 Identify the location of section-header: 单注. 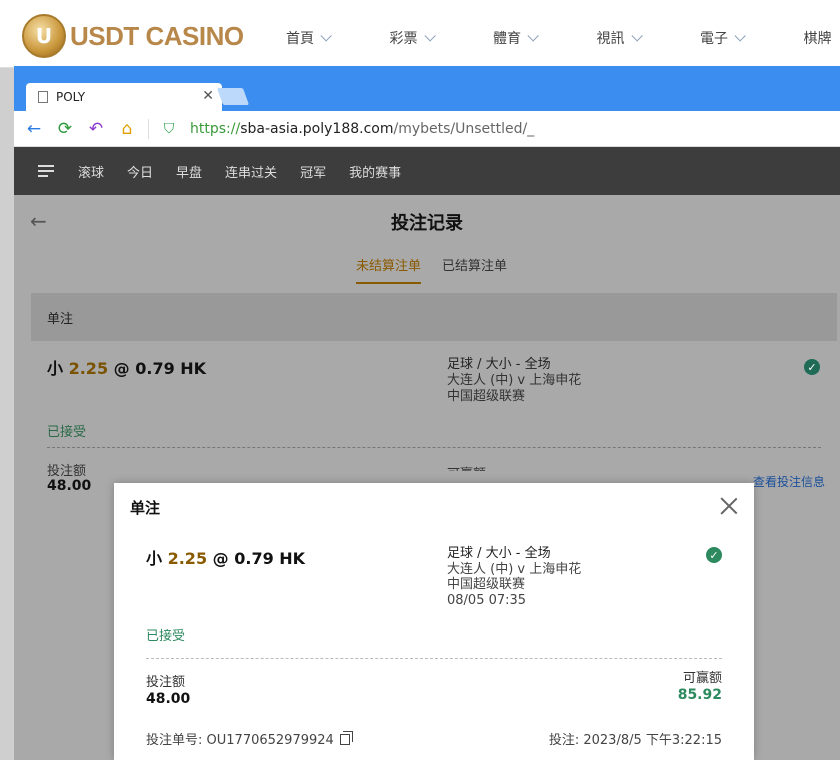
(434, 317).